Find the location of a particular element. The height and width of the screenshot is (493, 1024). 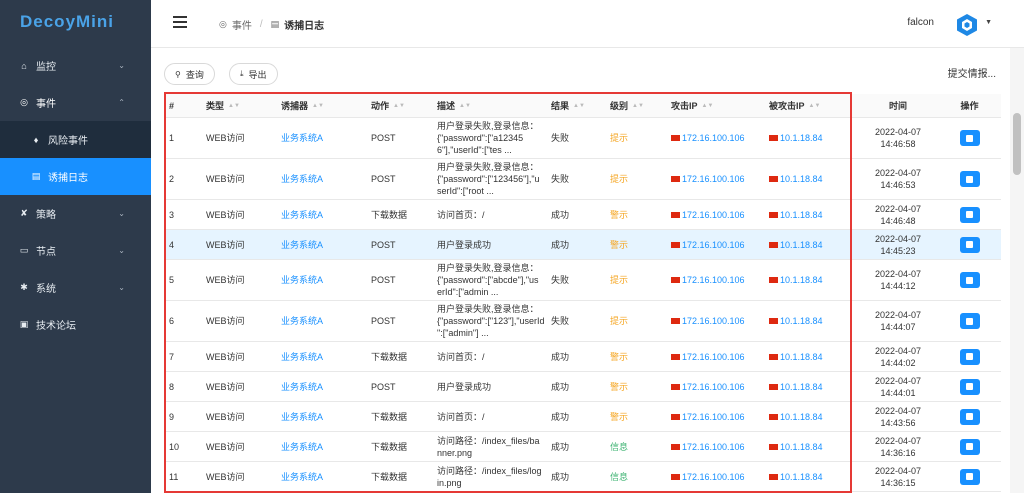

breadcrumb-item-events: 事件 is located at coordinates (242, 24).